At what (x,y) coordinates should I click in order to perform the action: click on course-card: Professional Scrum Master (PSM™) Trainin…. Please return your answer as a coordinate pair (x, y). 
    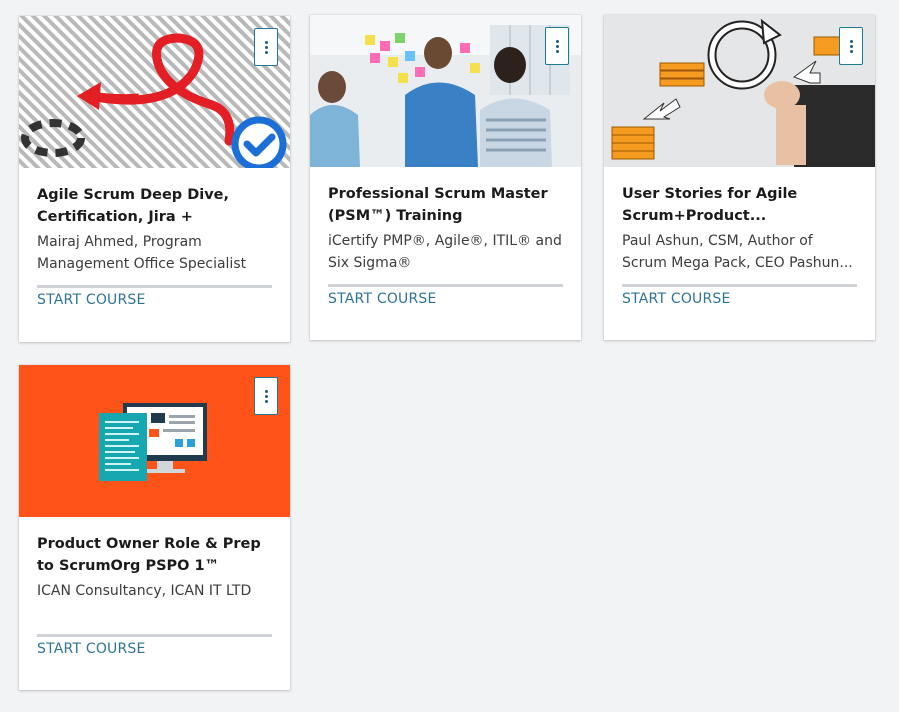
    Looking at the image, I should click on (445, 177).